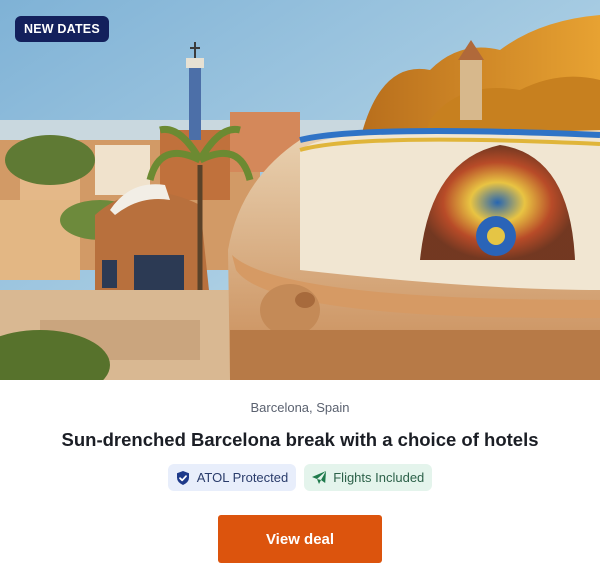  Describe the element at coordinates (182, 477) in the screenshot. I see `shield-check-icon` at that location.